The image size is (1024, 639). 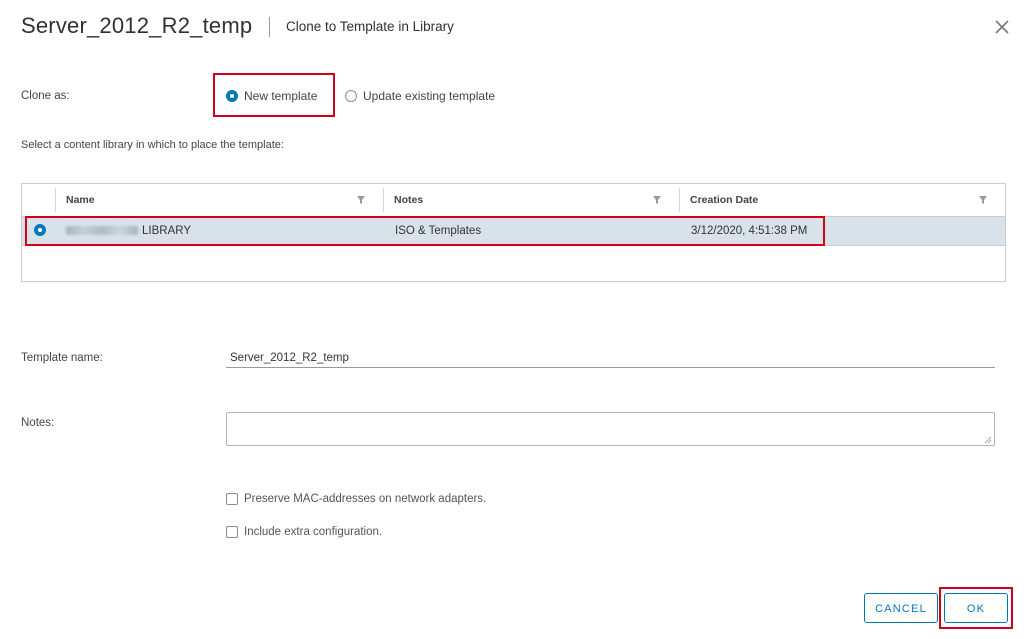 What do you see at coordinates (1002, 27) in the screenshot?
I see `close-icon` at bounding box center [1002, 27].